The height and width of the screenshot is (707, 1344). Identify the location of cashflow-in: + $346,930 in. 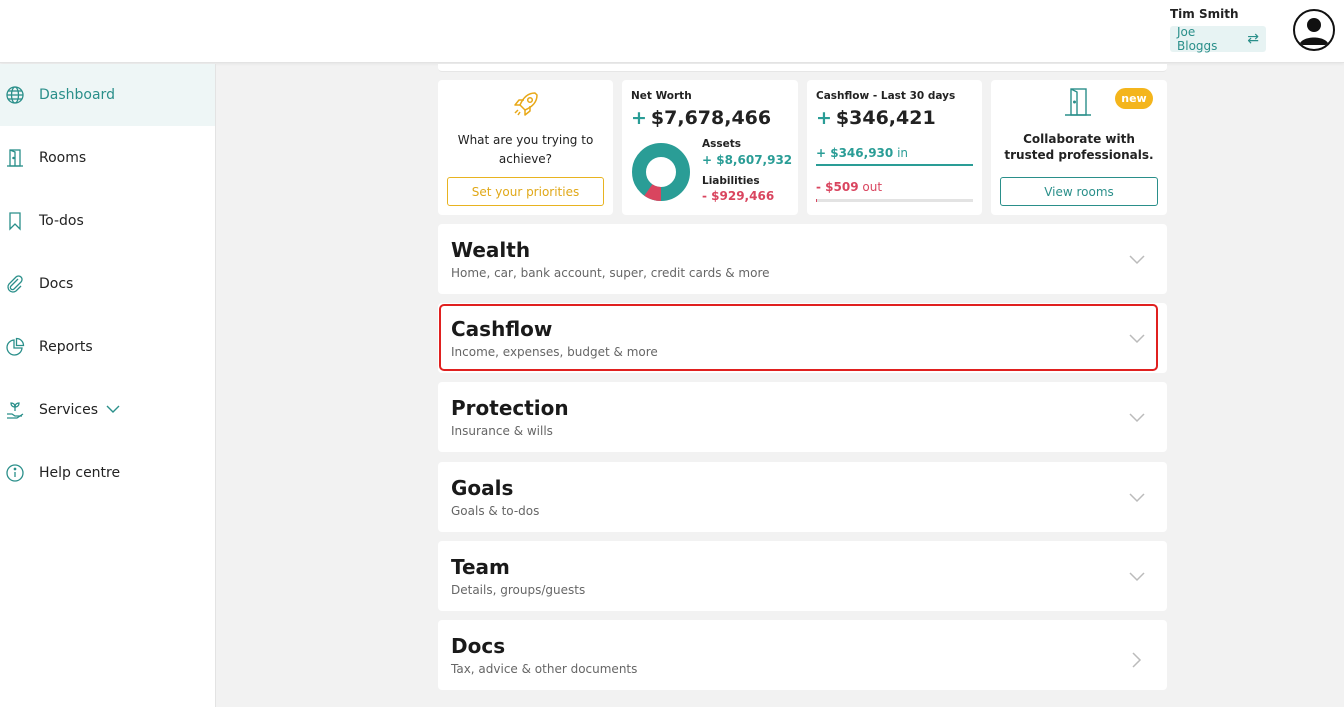
(862, 153).